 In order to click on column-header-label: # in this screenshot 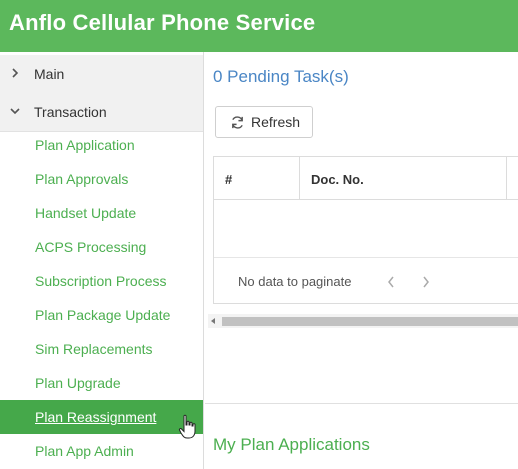, I will do `click(229, 179)`.